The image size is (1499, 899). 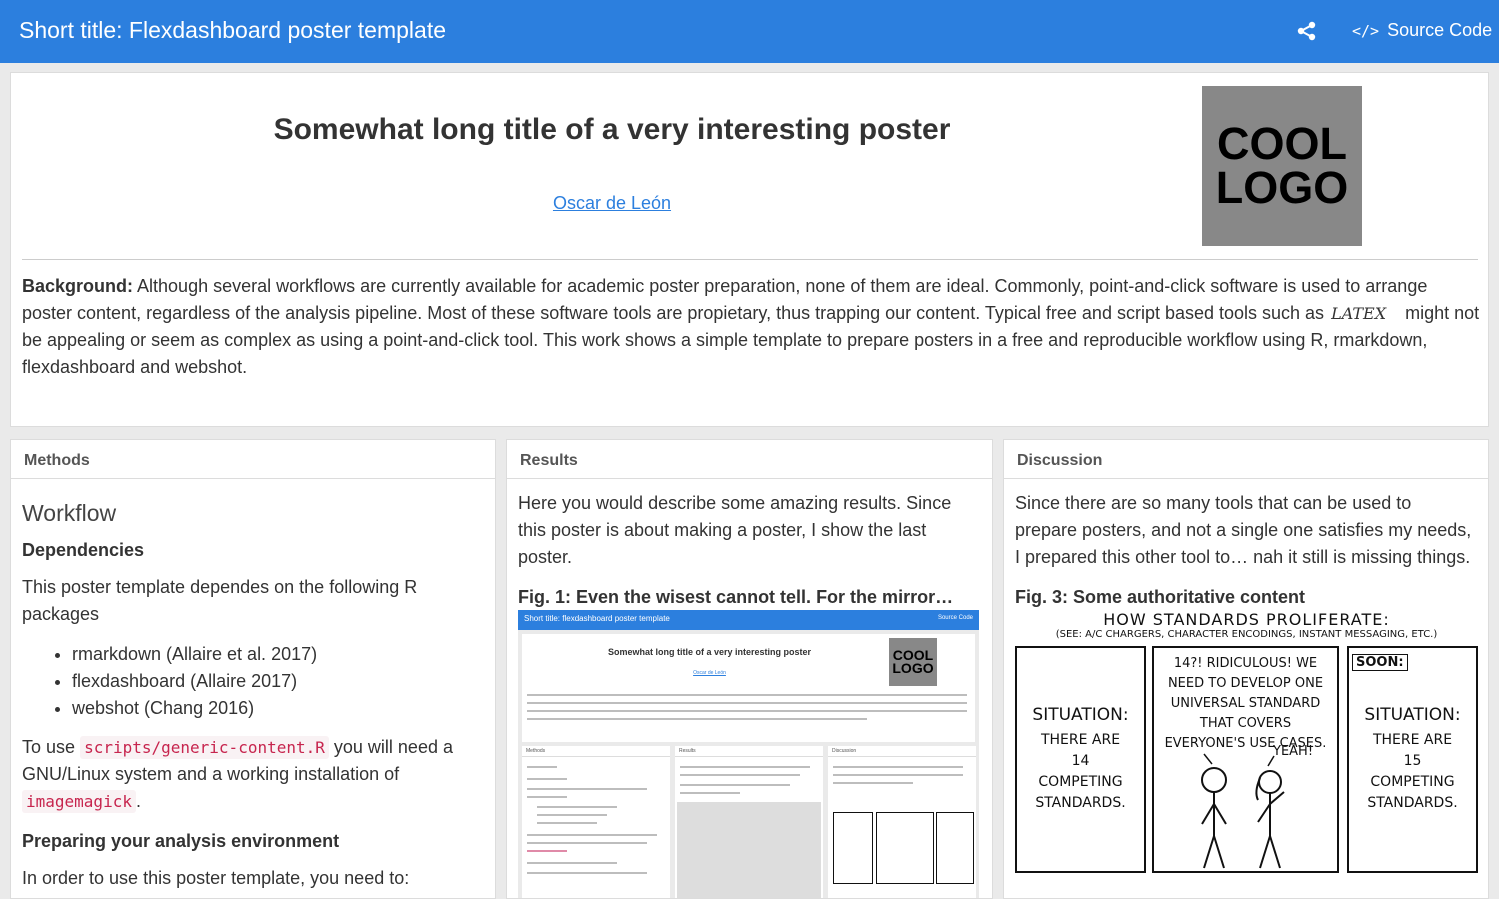 I want to click on mini-discussion-column: Discussion, so click(x=902, y=822).